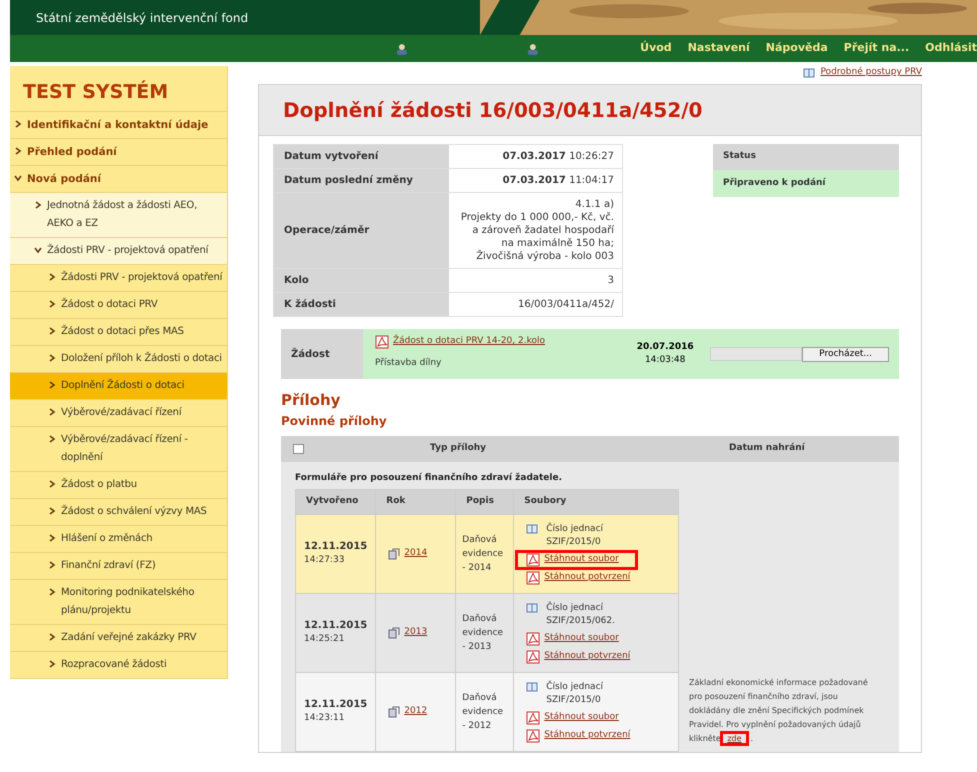 This screenshot has height=772, width=977. Describe the element at coordinates (797, 48) in the screenshot. I see `nav-link: Nápověda` at that location.